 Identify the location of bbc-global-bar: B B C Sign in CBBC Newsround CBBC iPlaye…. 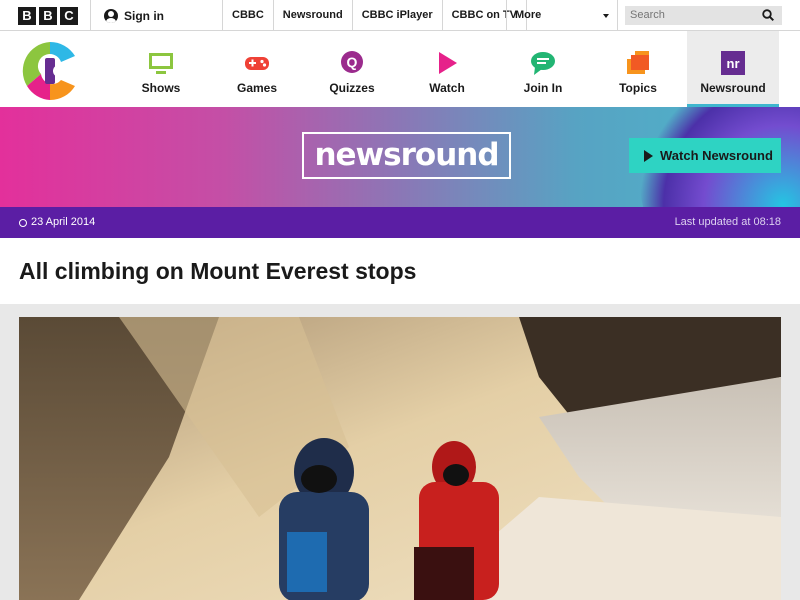
(400, 15).